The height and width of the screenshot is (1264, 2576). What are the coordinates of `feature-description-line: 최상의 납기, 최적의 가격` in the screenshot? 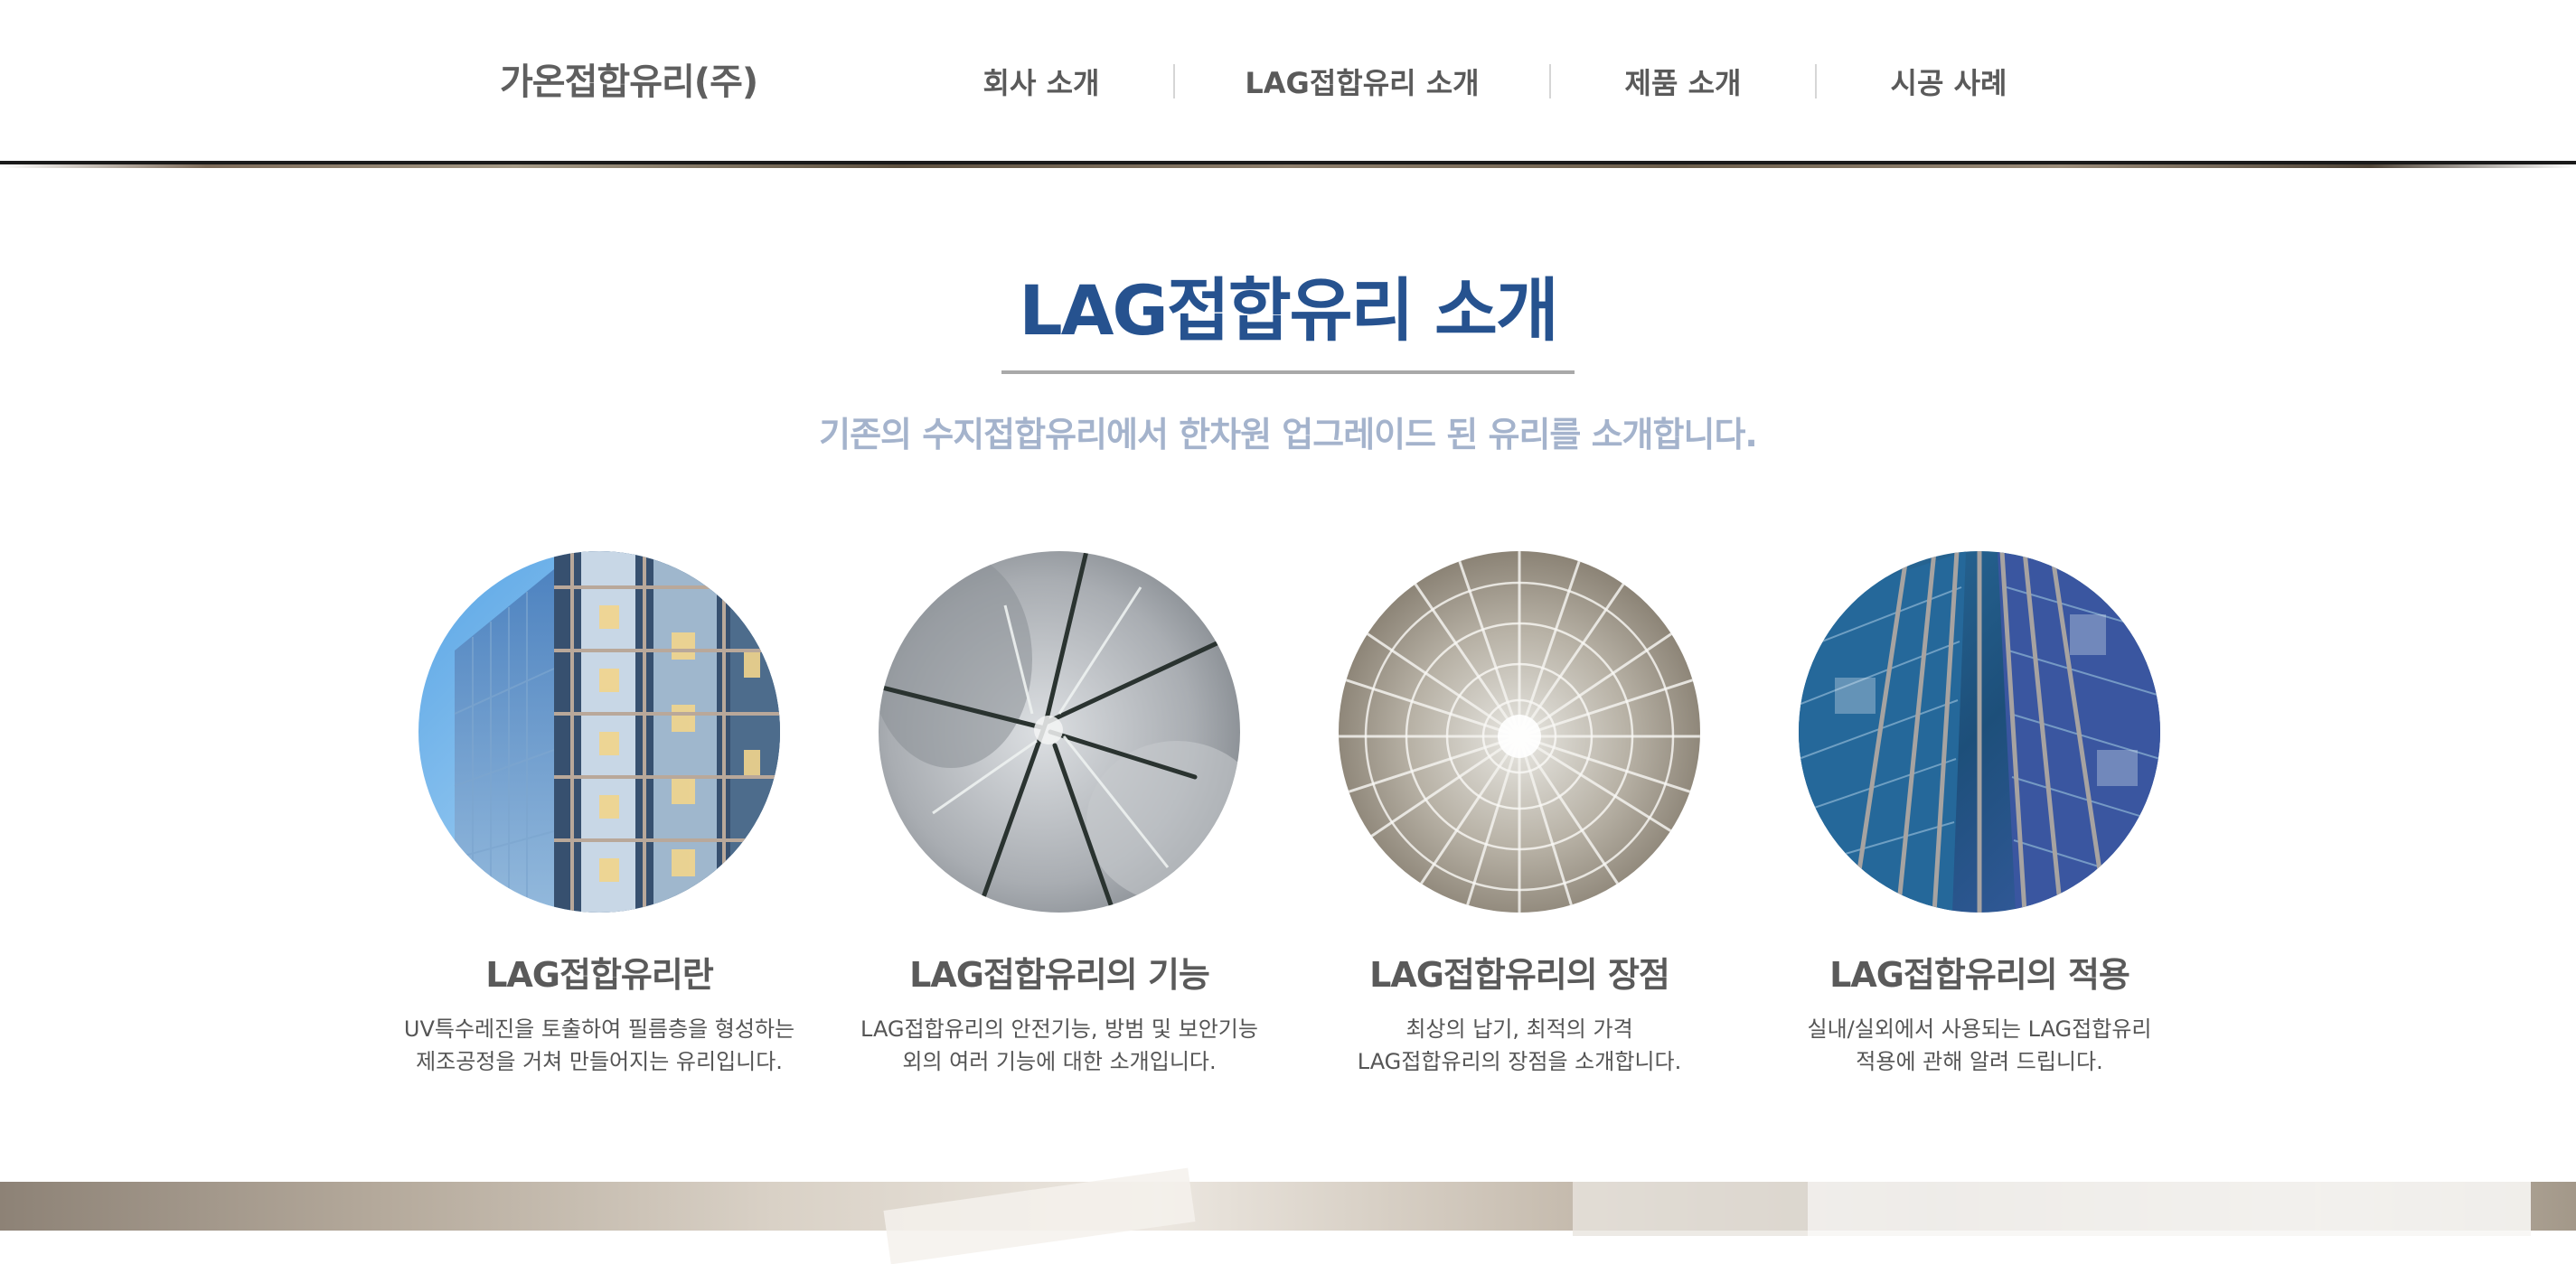 It's located at (1520, 1029).